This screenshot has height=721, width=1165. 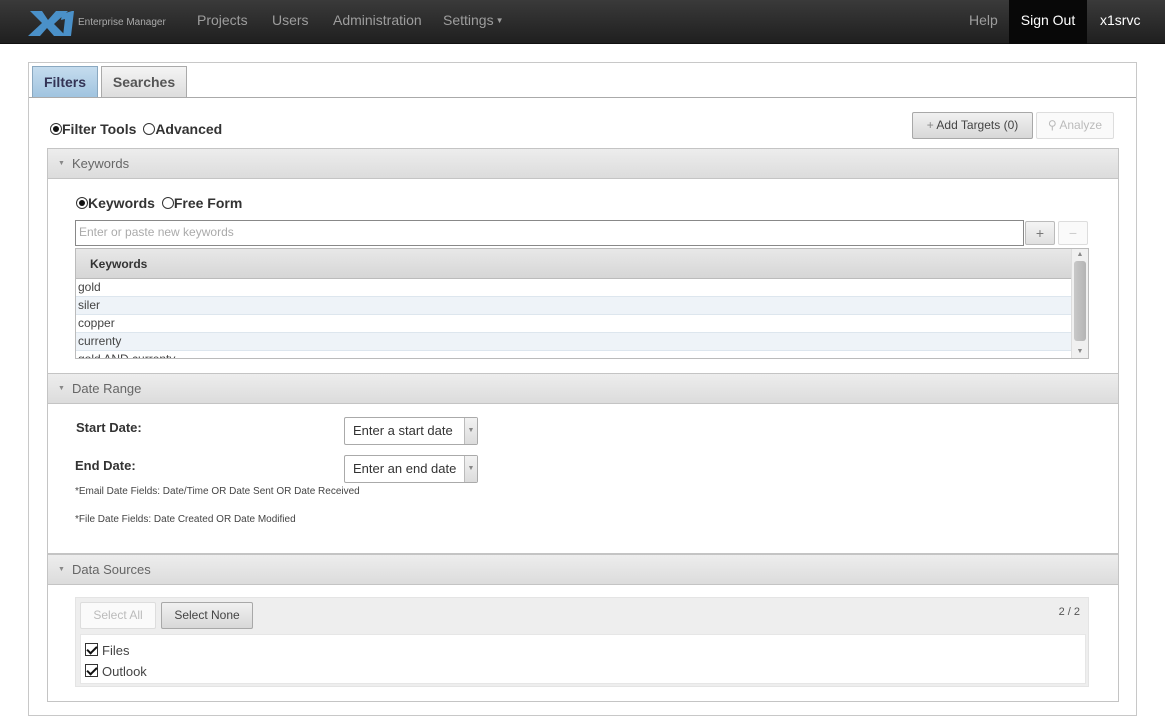 What do you see at coordinates (574, 354) in the screenshot?
I see `table-row: gold AND currenty` at bounding box center [574, 354].